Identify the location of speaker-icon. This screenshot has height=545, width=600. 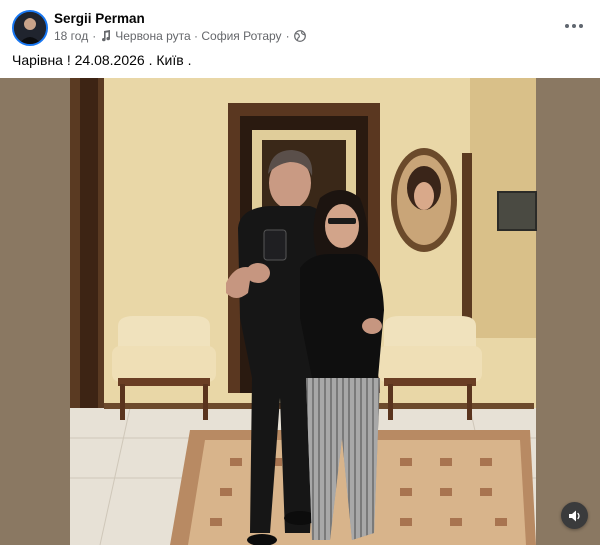
(574, 515).